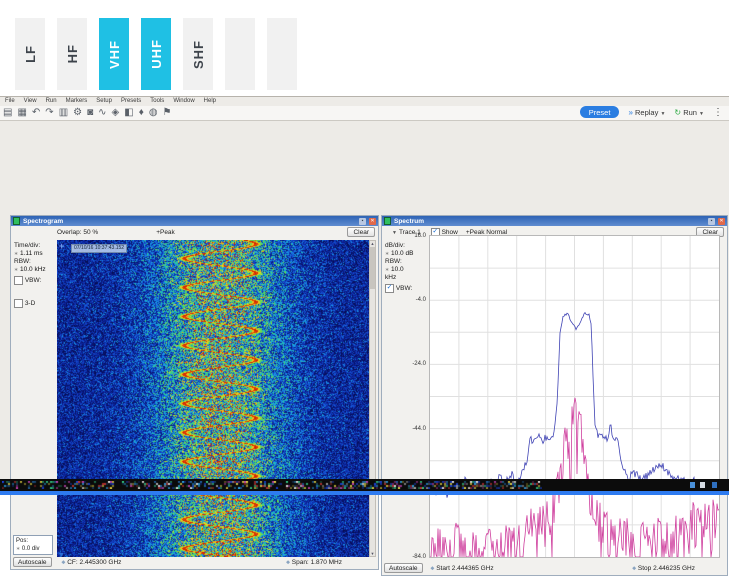 This screenshot has height=576, width=729. I want to click on scroll-thumb, so click(372, 268).